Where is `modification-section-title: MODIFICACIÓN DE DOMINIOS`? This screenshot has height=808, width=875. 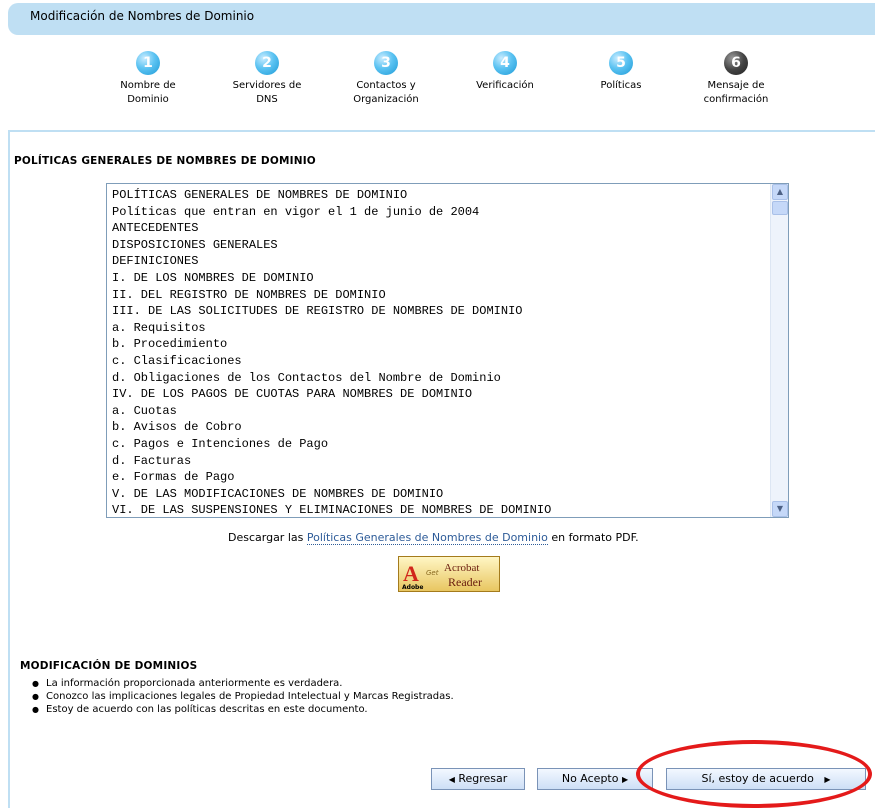
modification-section-title: MODIFICACIÓN DE DOMINIOS is located at coordinates (109, 666).